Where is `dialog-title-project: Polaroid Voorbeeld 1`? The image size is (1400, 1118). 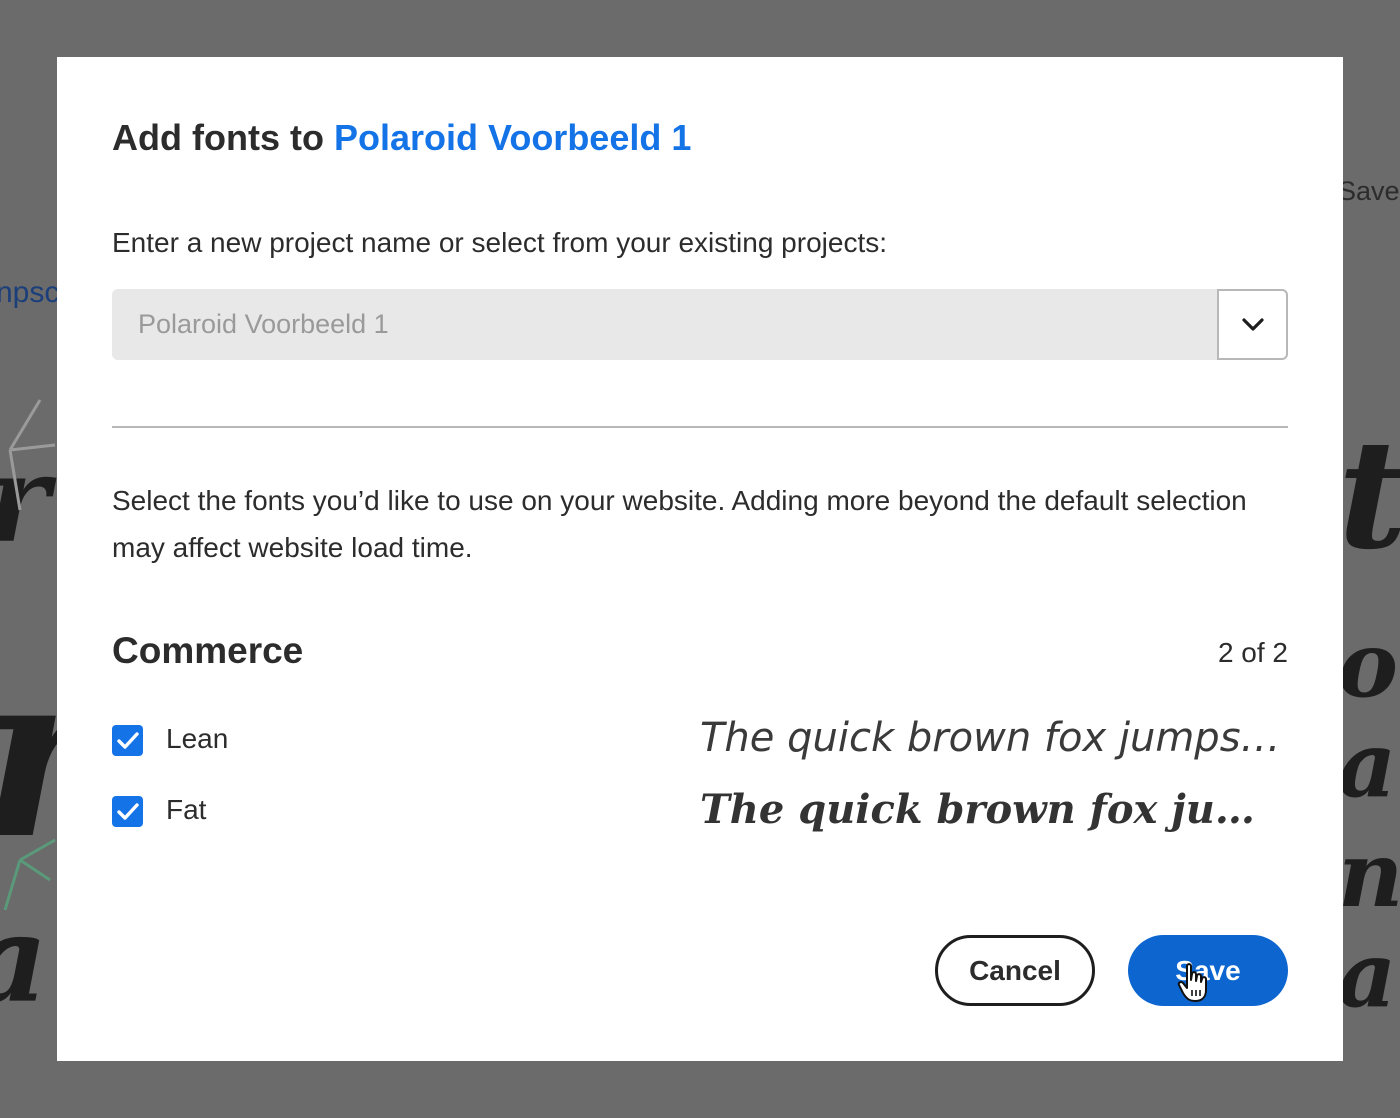 dialog-title-project: Polaroid Voorbeeld 1 is located at coordinates (512, 137).